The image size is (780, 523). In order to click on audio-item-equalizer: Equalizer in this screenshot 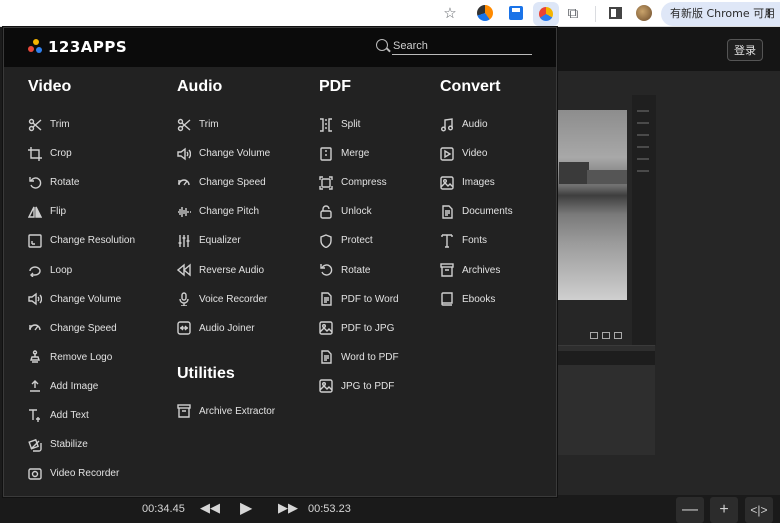, I will do `click(226, 240)`.